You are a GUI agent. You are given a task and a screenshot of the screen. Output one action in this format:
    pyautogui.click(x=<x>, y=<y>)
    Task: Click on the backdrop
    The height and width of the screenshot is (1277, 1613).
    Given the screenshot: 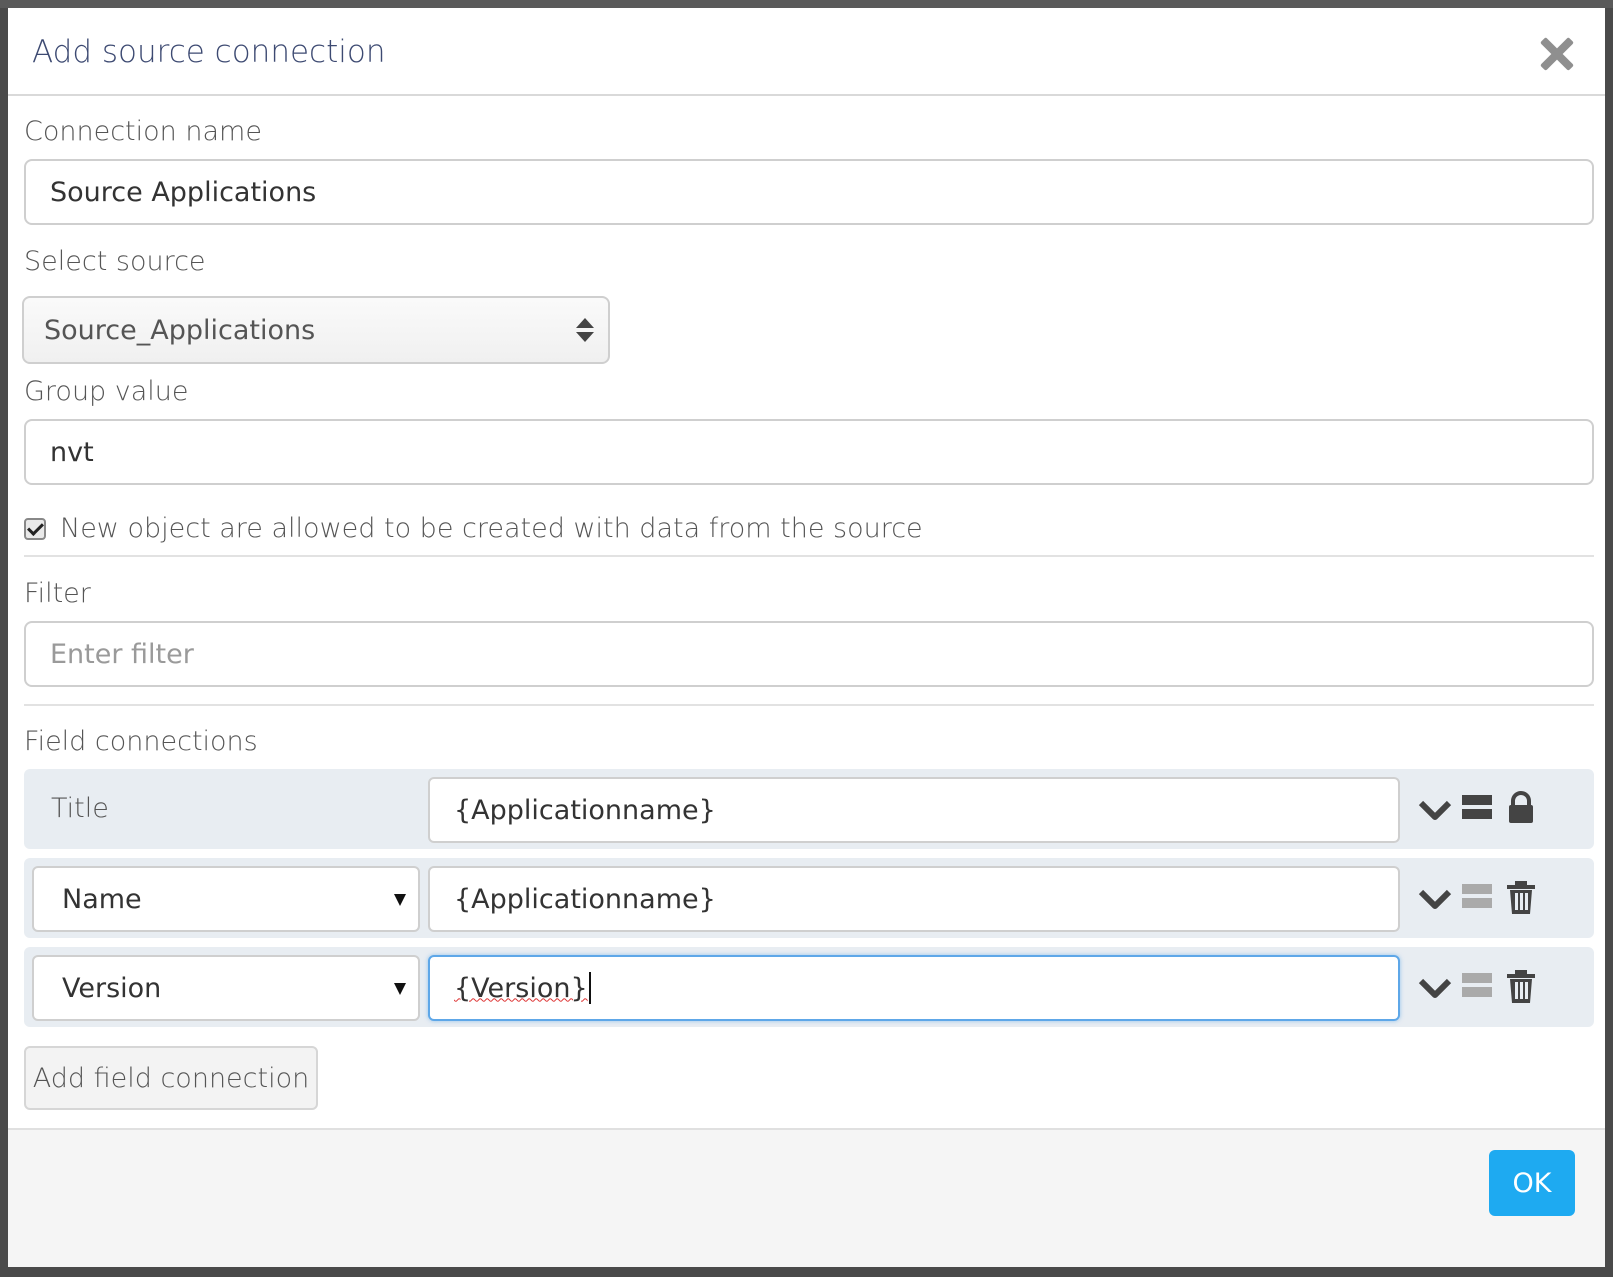 What is the action you would take?
    pyautogui.click(x=806, y=4)
    